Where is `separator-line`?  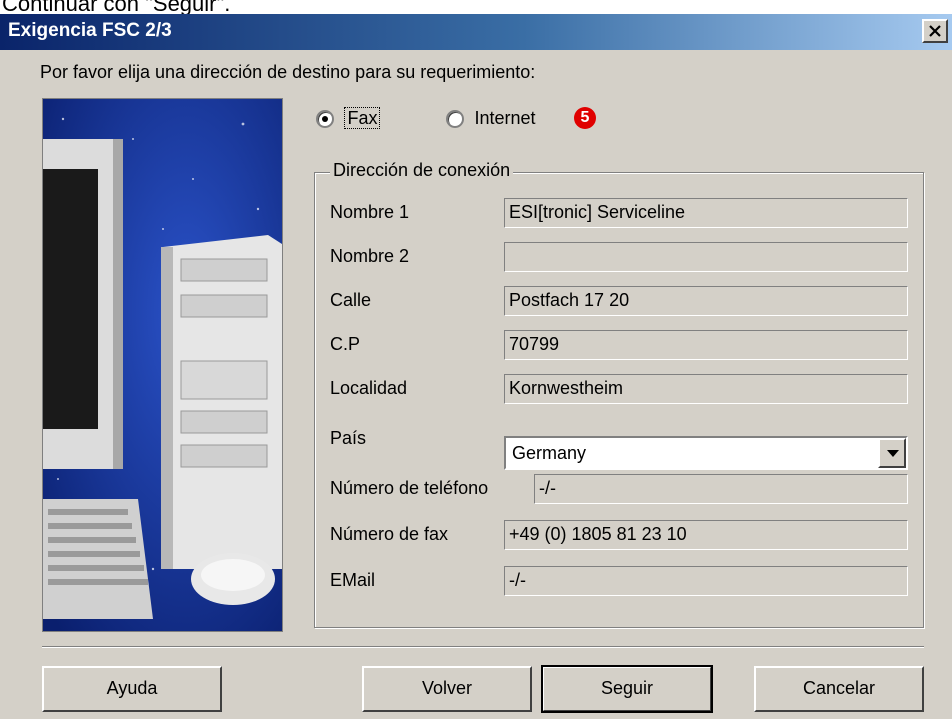 separator-line is located at coordinates (483, 647).